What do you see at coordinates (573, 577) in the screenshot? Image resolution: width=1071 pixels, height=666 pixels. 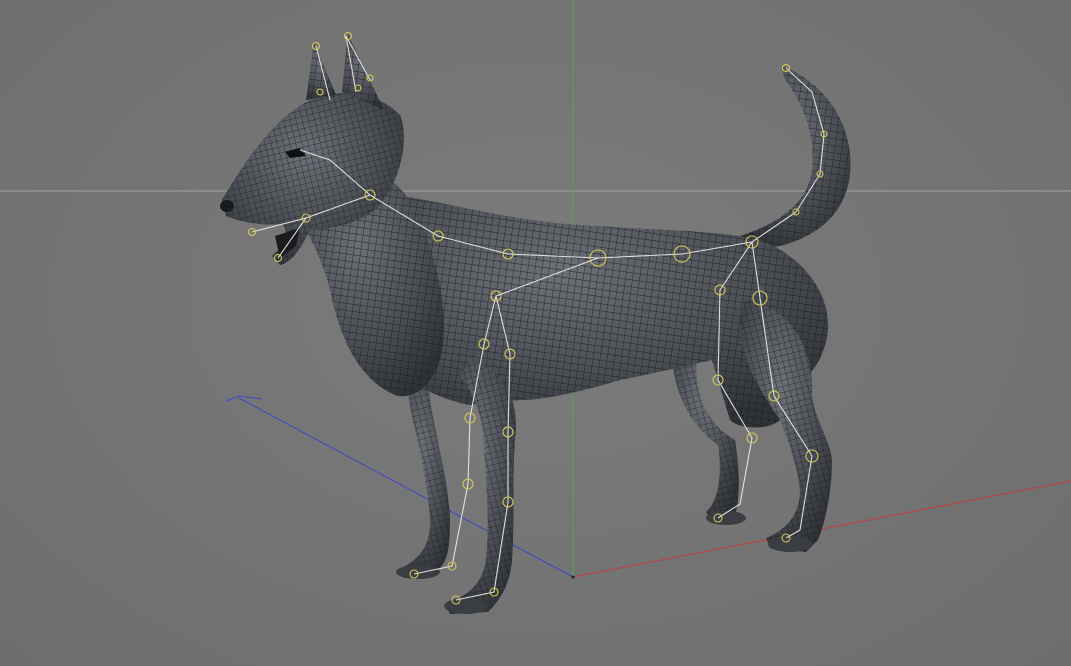 I see `world-origin` at bounding box center [573, 577].